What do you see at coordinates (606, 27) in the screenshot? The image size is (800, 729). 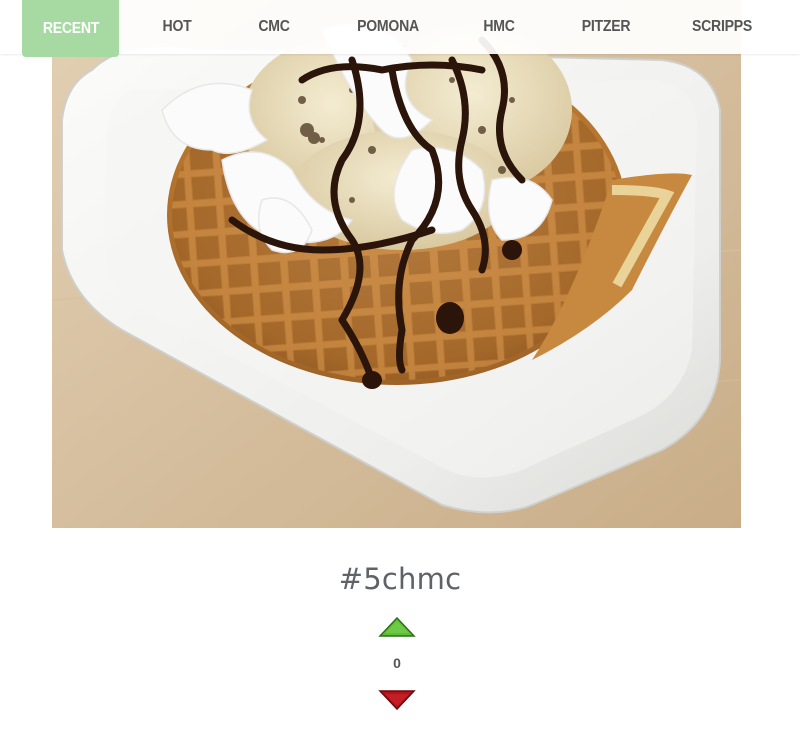 I see `tab-pitzer: PITZER` at bounding box center [606, 27].